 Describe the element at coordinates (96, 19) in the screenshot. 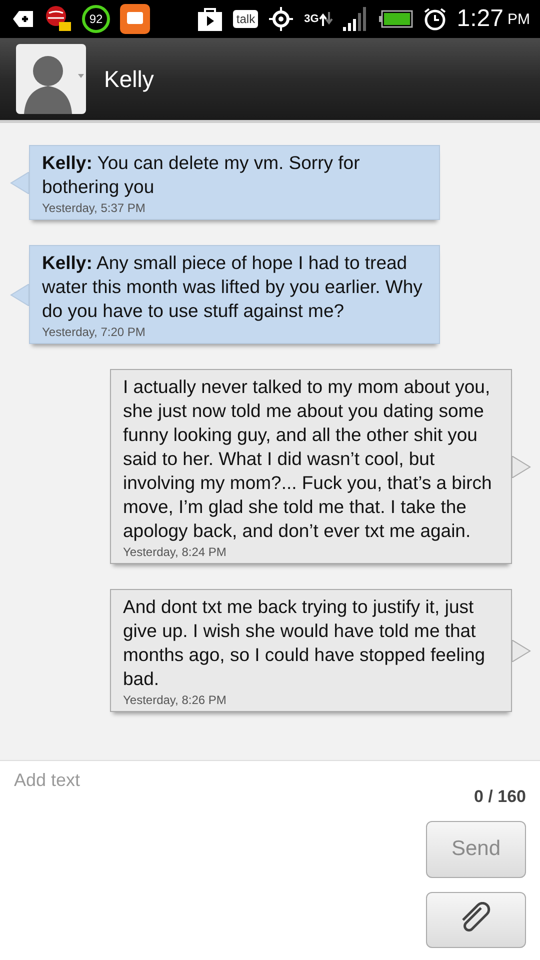

I see `percent-badge: 92` at that location.